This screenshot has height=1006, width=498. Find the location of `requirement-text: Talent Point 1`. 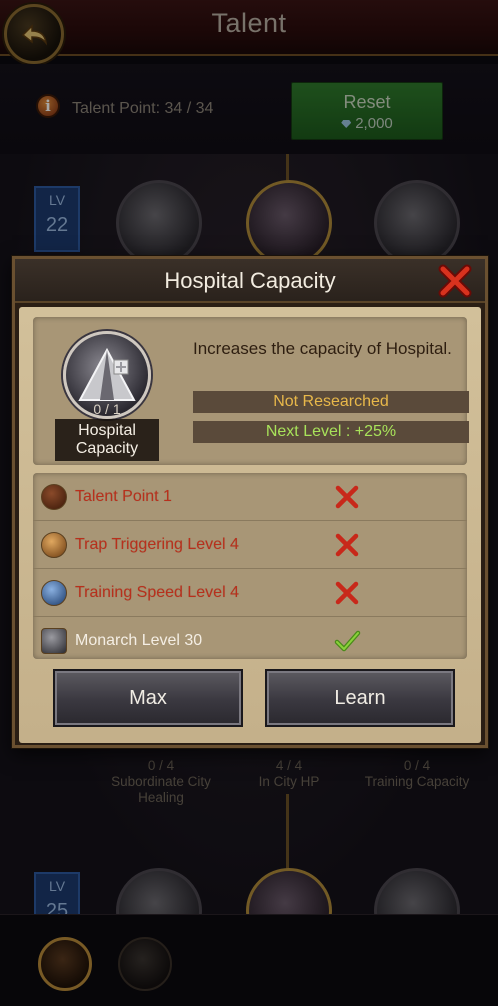

requirement-text: Talent Point 1 is located at coordinates (123, 496).